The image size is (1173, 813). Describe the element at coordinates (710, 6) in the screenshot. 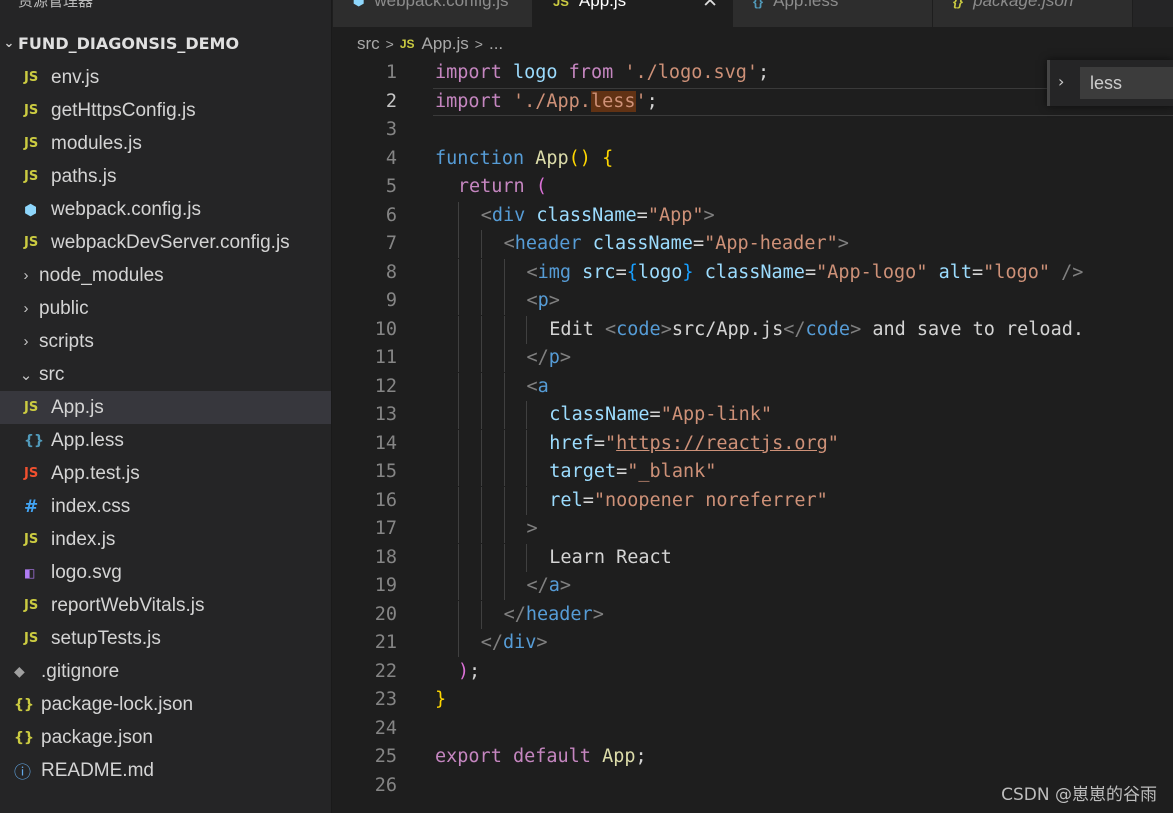

I see `close-icon: ✕` at that location.